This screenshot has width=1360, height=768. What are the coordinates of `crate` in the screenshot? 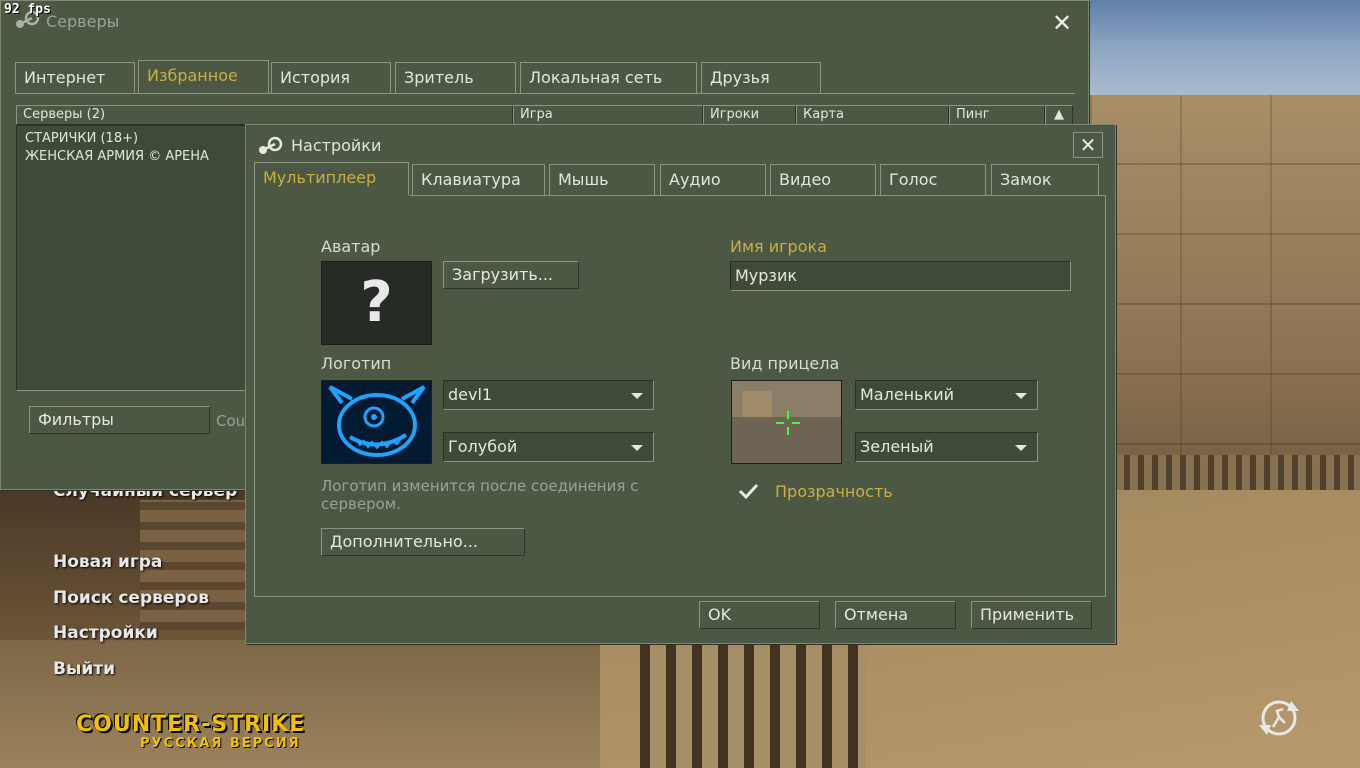 It's located at (752, 704).